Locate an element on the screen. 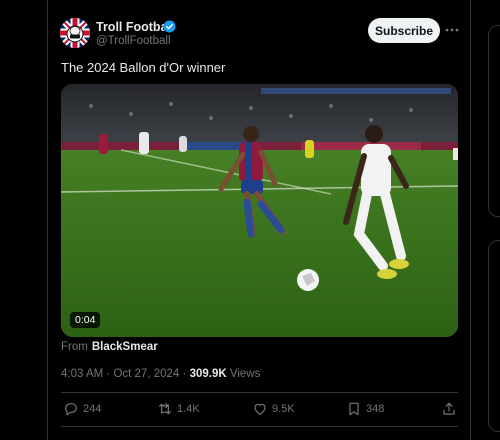  like-icon is located at coordinates (260, 409).